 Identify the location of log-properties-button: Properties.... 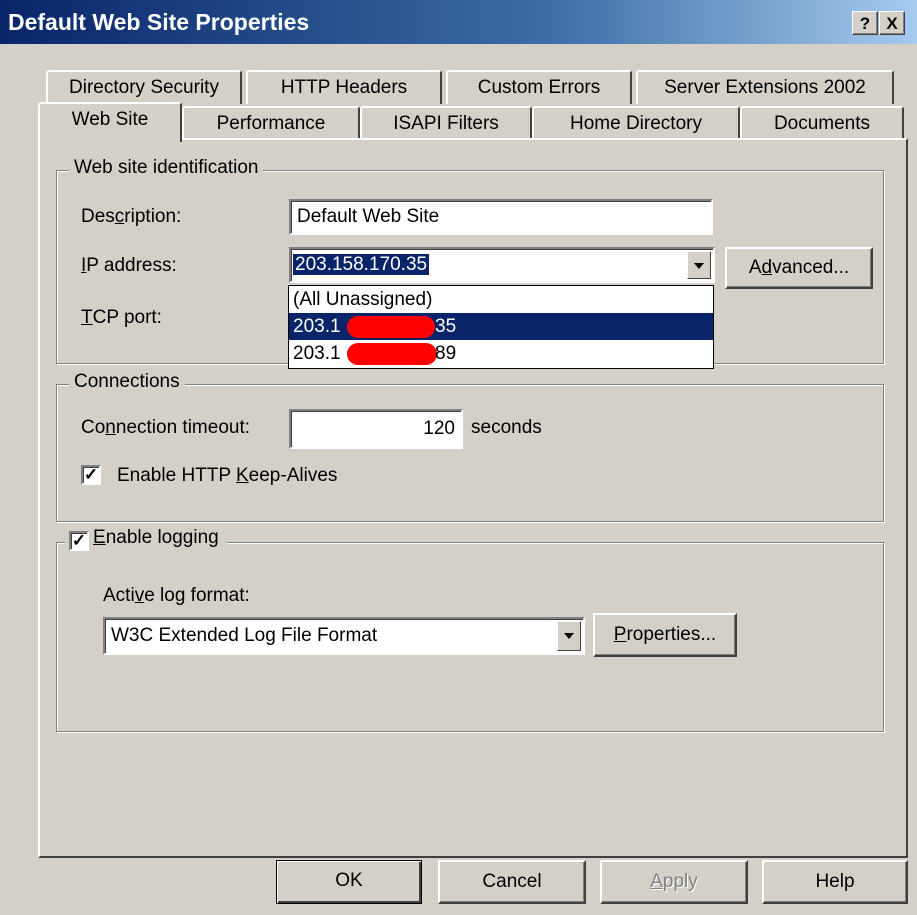
(665, 635).